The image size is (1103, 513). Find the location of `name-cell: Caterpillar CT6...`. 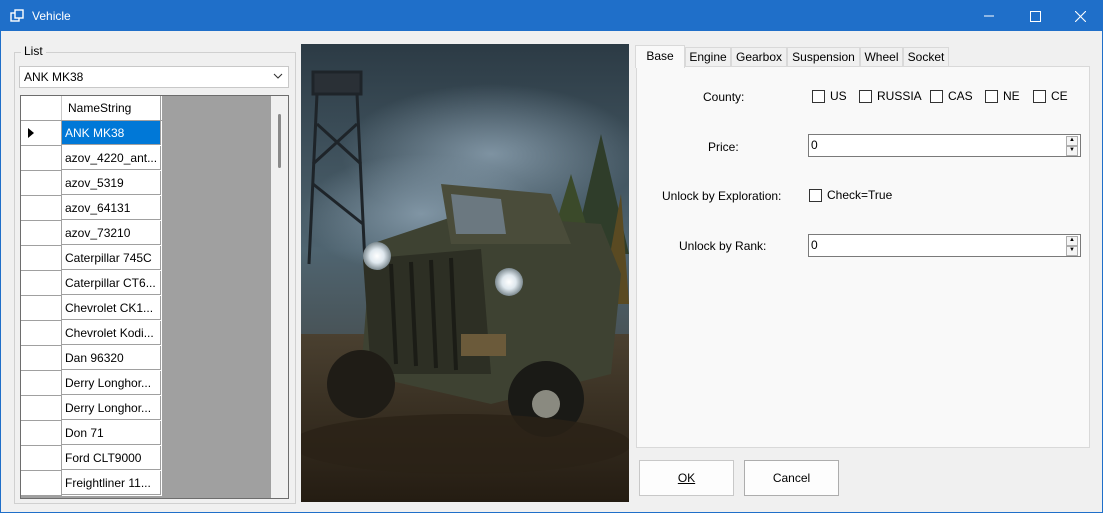

name-cell: Caterpillar CT6... is located at coordinates (111, 283).